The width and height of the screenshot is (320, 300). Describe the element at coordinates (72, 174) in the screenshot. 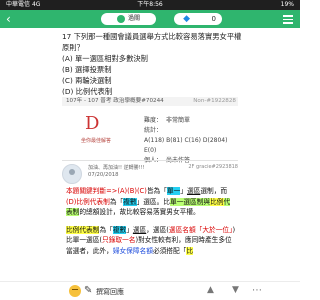

I see `avatar` at that location.